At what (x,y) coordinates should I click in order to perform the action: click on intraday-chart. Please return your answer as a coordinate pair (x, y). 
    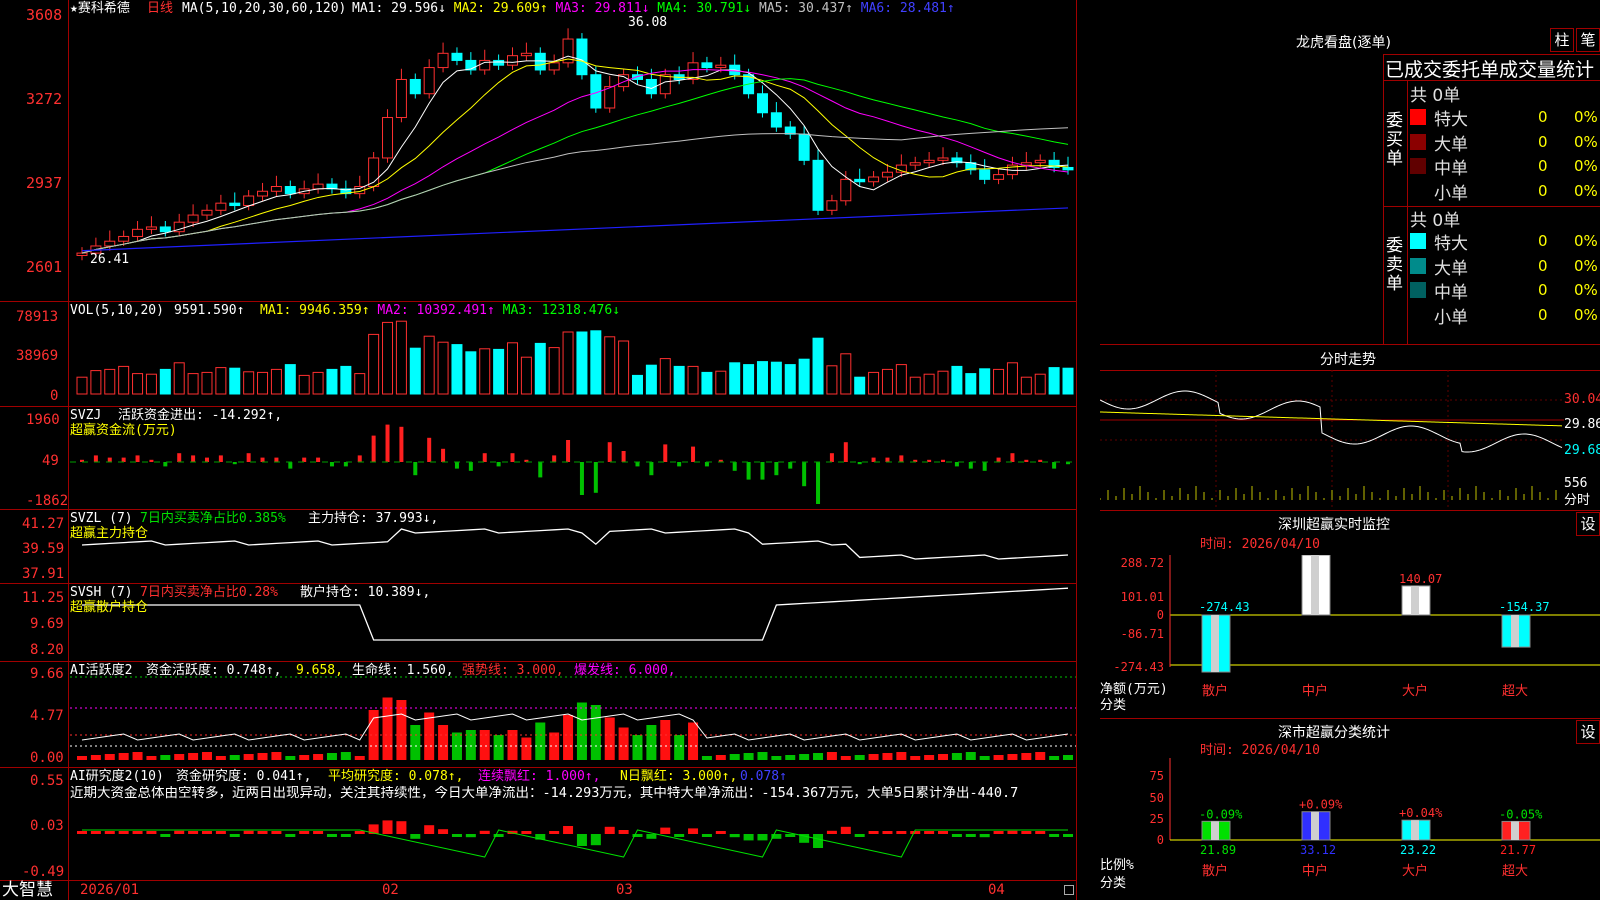
    Looking at the image, I should click on (1350, 440).